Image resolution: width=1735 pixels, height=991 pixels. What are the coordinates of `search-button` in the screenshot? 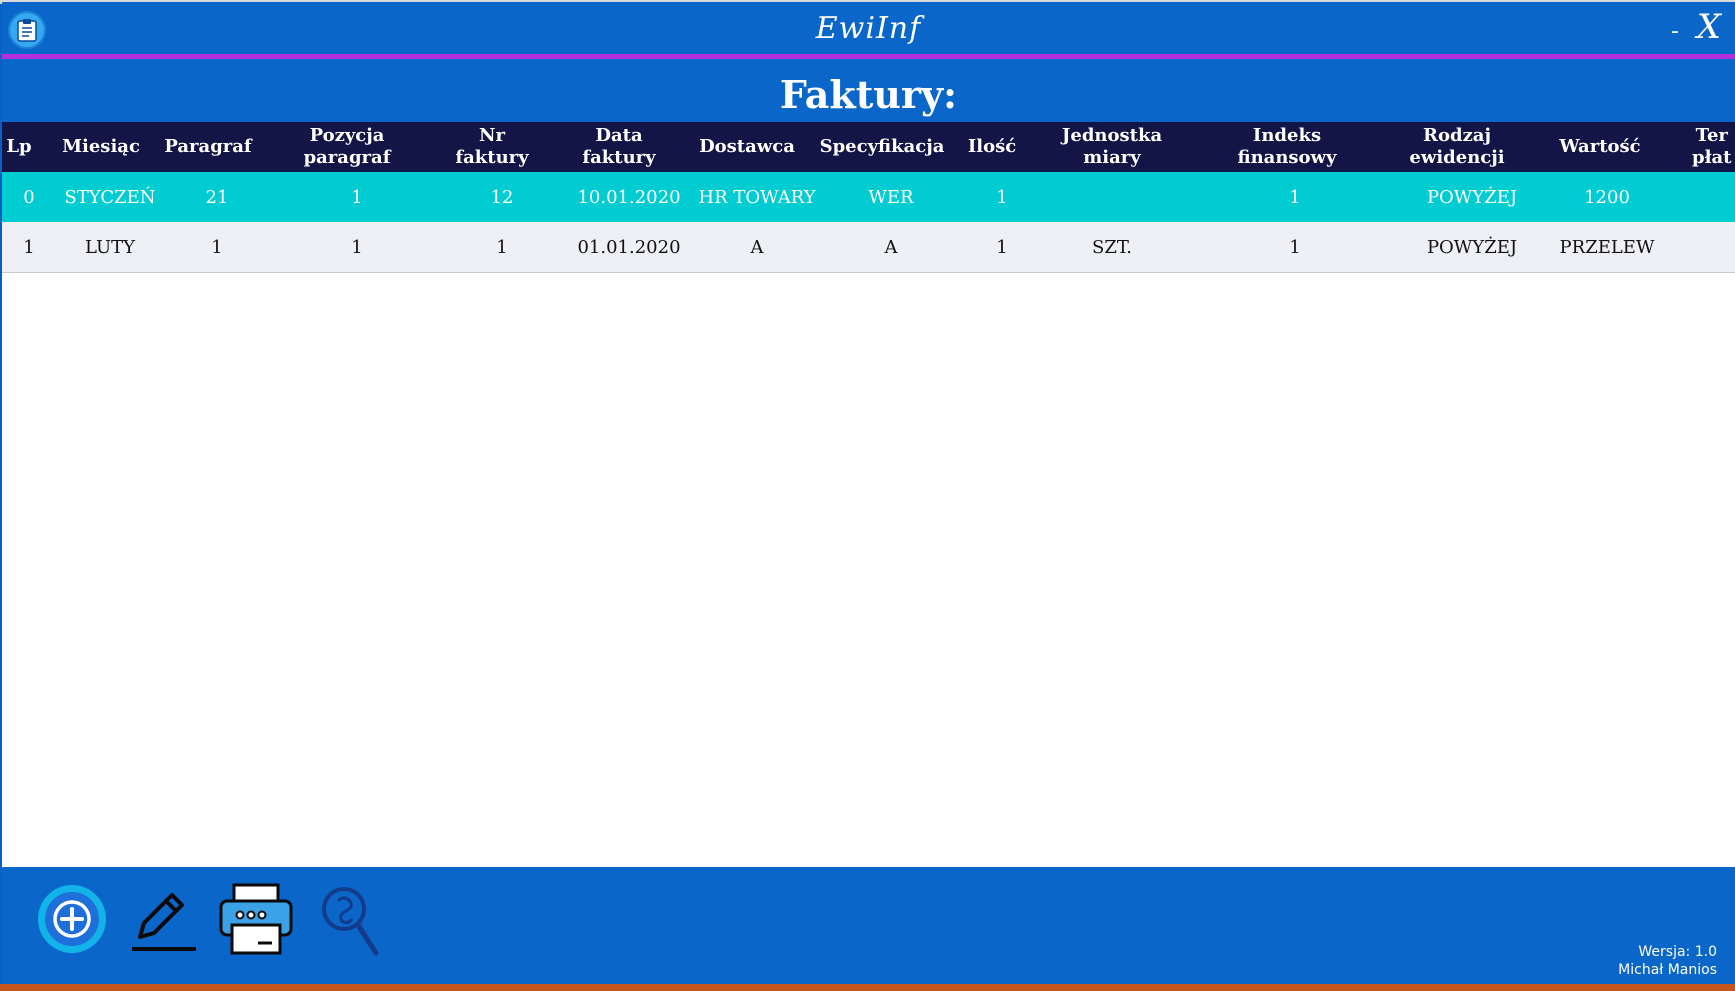 It's located at (356, 919).